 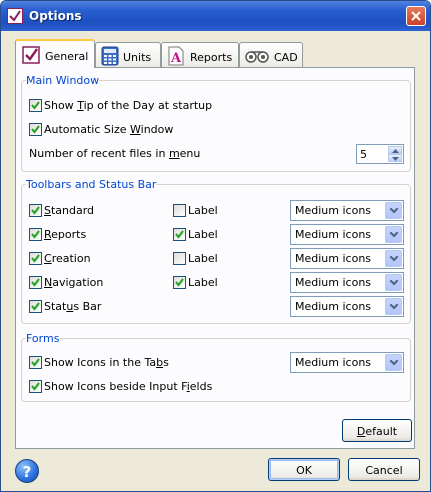 I want to click on tab-units: Units, so click(x=128, y=54).